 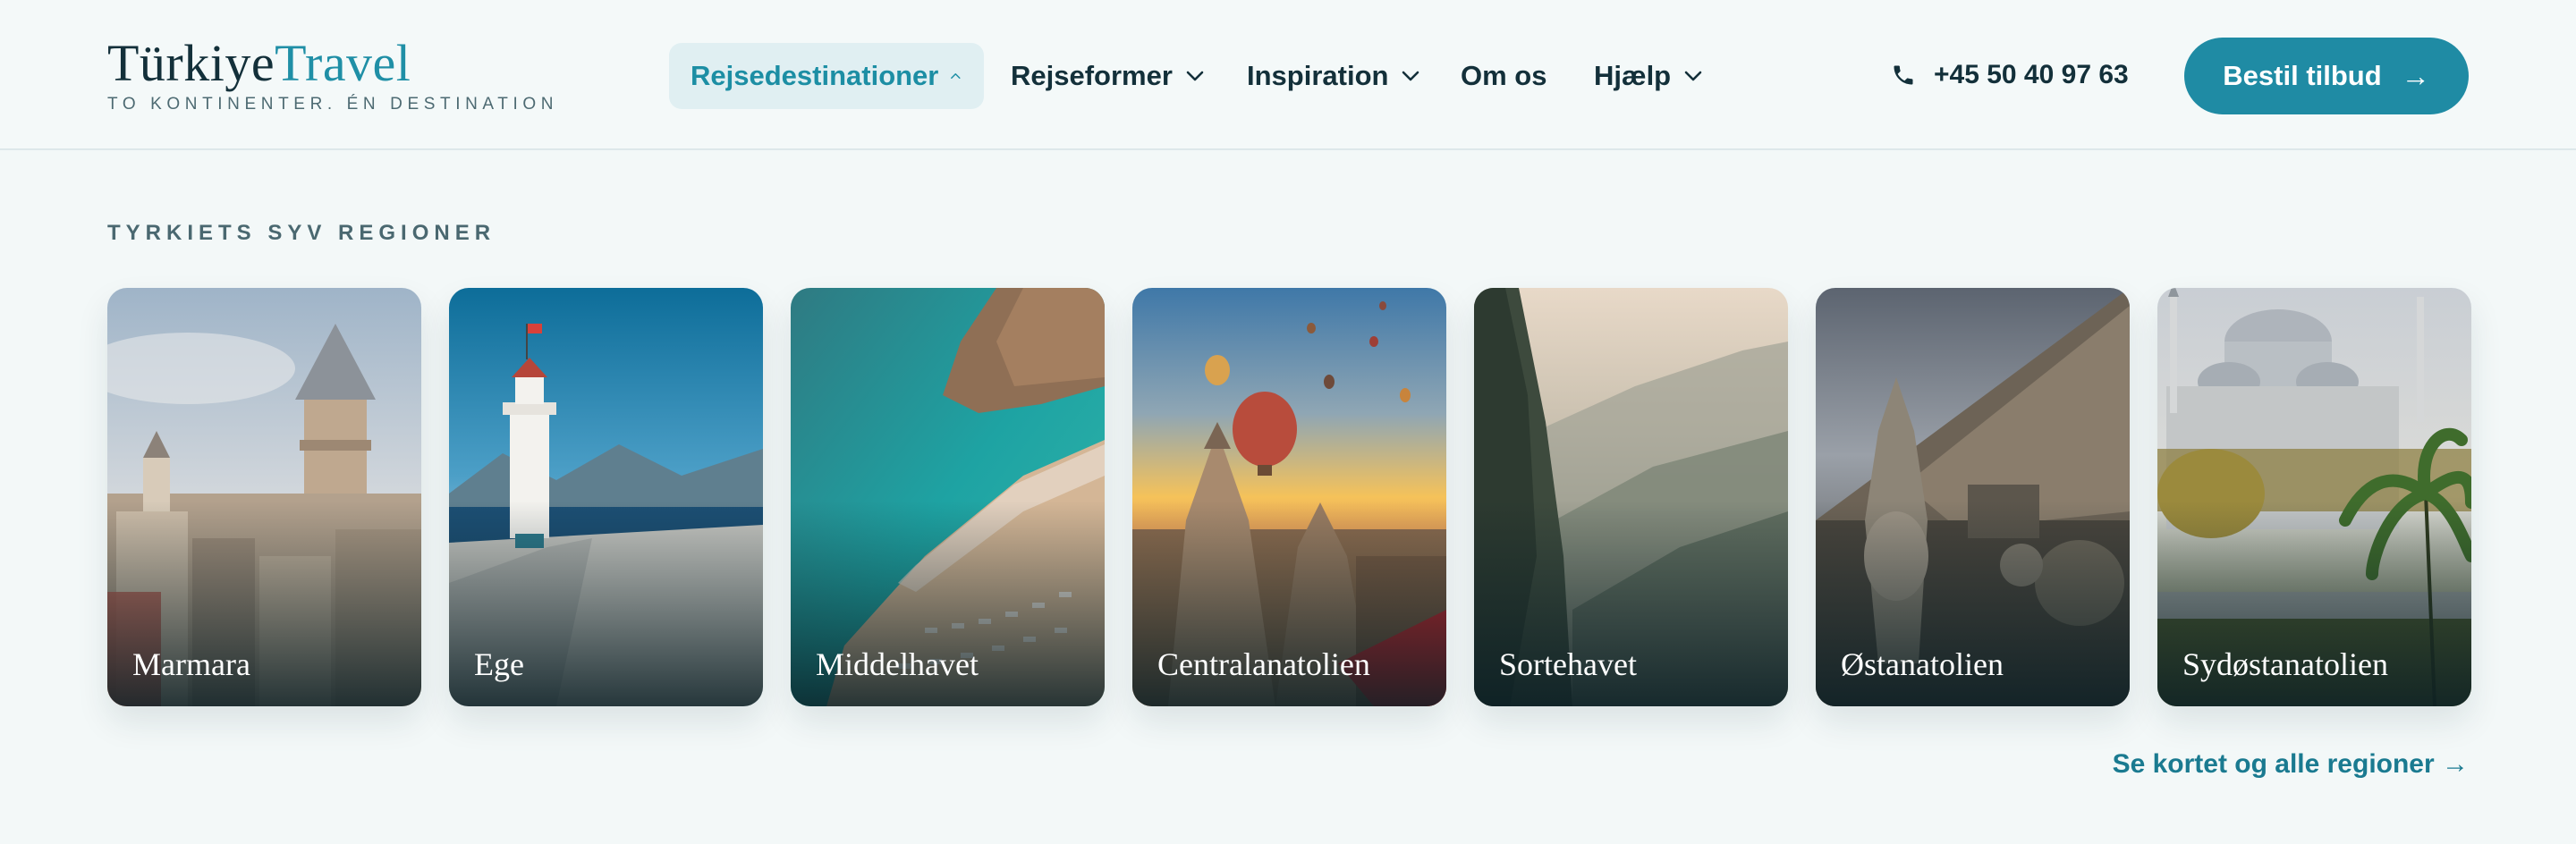 I want to click on phone-icon, so click(x=1903, y=75).